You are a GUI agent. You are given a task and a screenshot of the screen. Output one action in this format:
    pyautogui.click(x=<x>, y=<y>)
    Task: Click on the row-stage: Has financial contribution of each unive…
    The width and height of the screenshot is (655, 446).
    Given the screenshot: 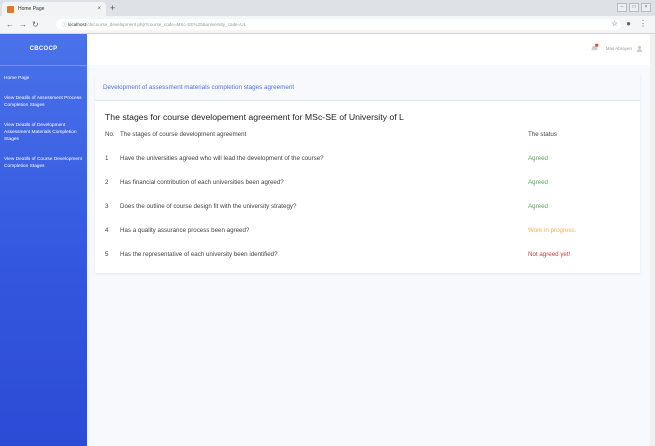 What is the action you would take?
    pyautogui.click(x=202, y=182)
    